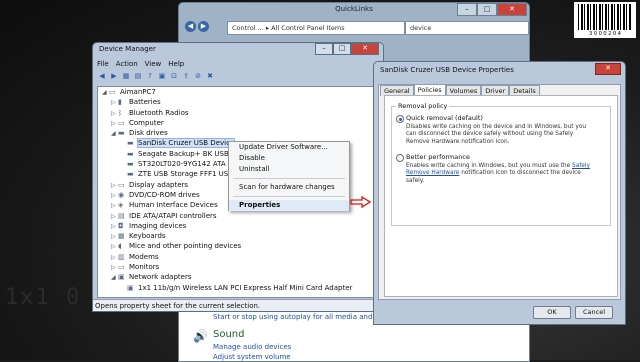 The width and height of the screenshot is (640, 362). Describe the element at coordinates (144, 64) in the screenshot. I see `menu-bar: File Action View Help` at that location.